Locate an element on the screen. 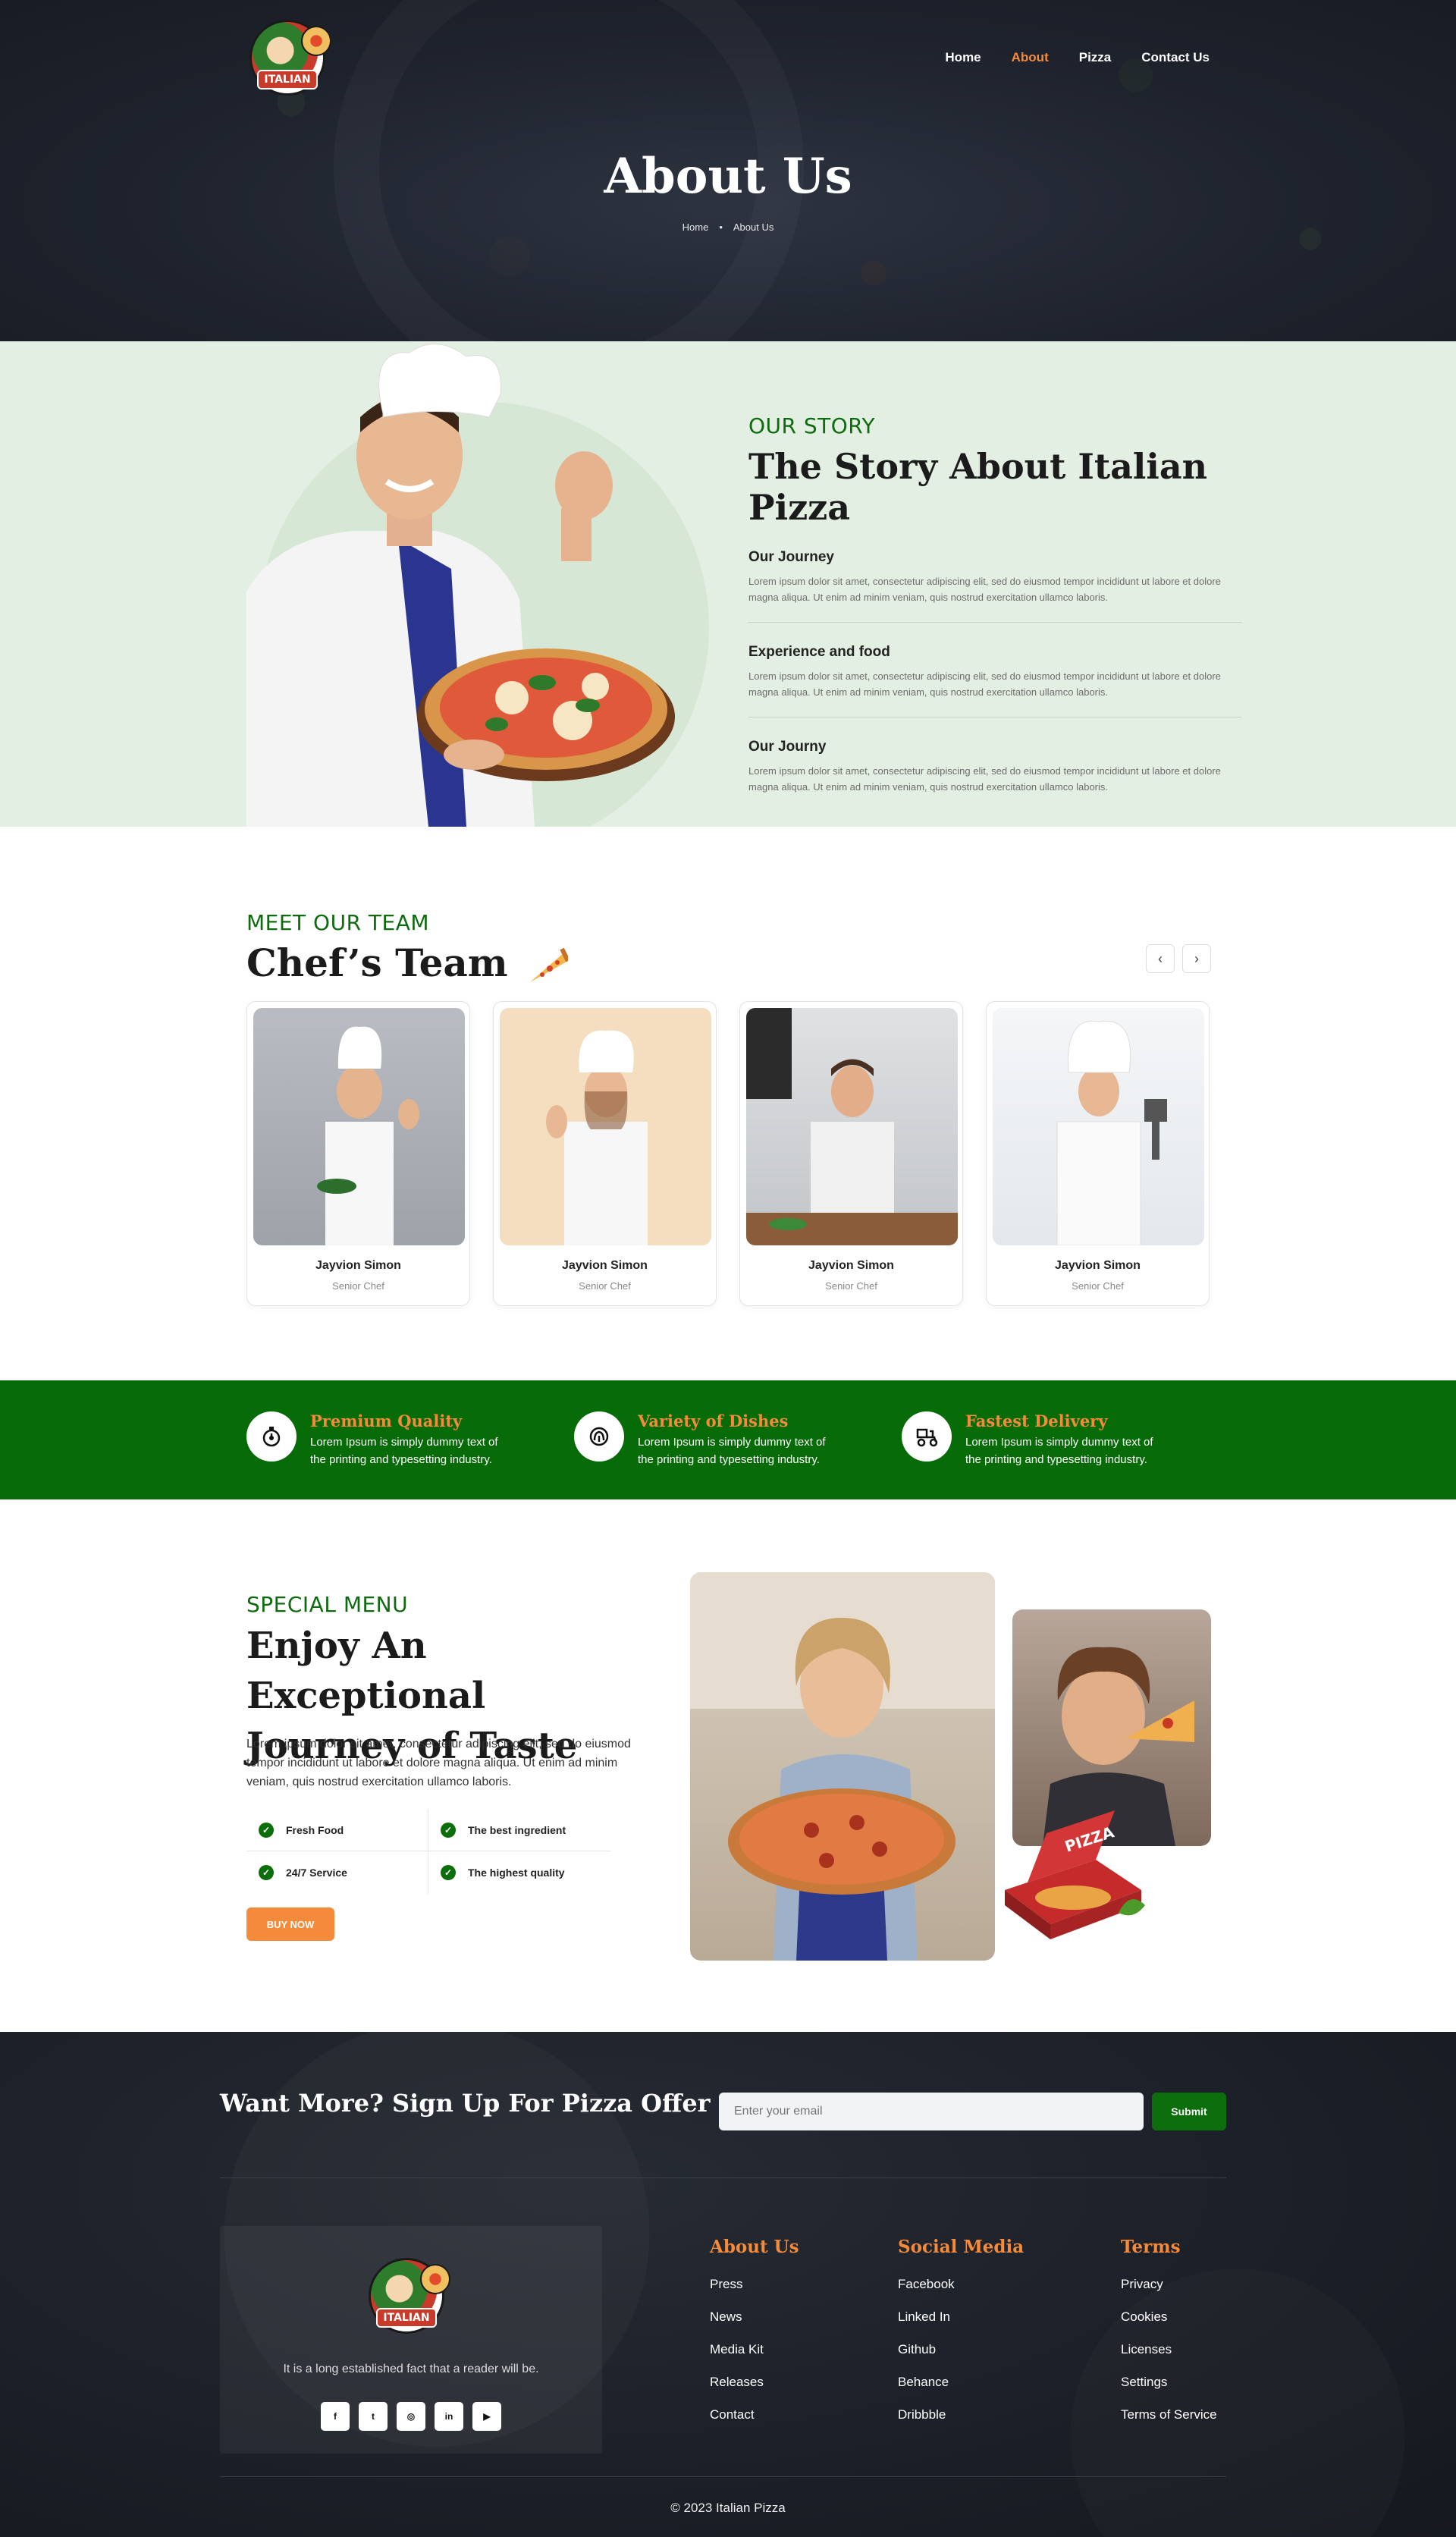 The width and height of the screenshot is (1456, 2537). footer-link: Behance is located at coordinates (961, 2382).